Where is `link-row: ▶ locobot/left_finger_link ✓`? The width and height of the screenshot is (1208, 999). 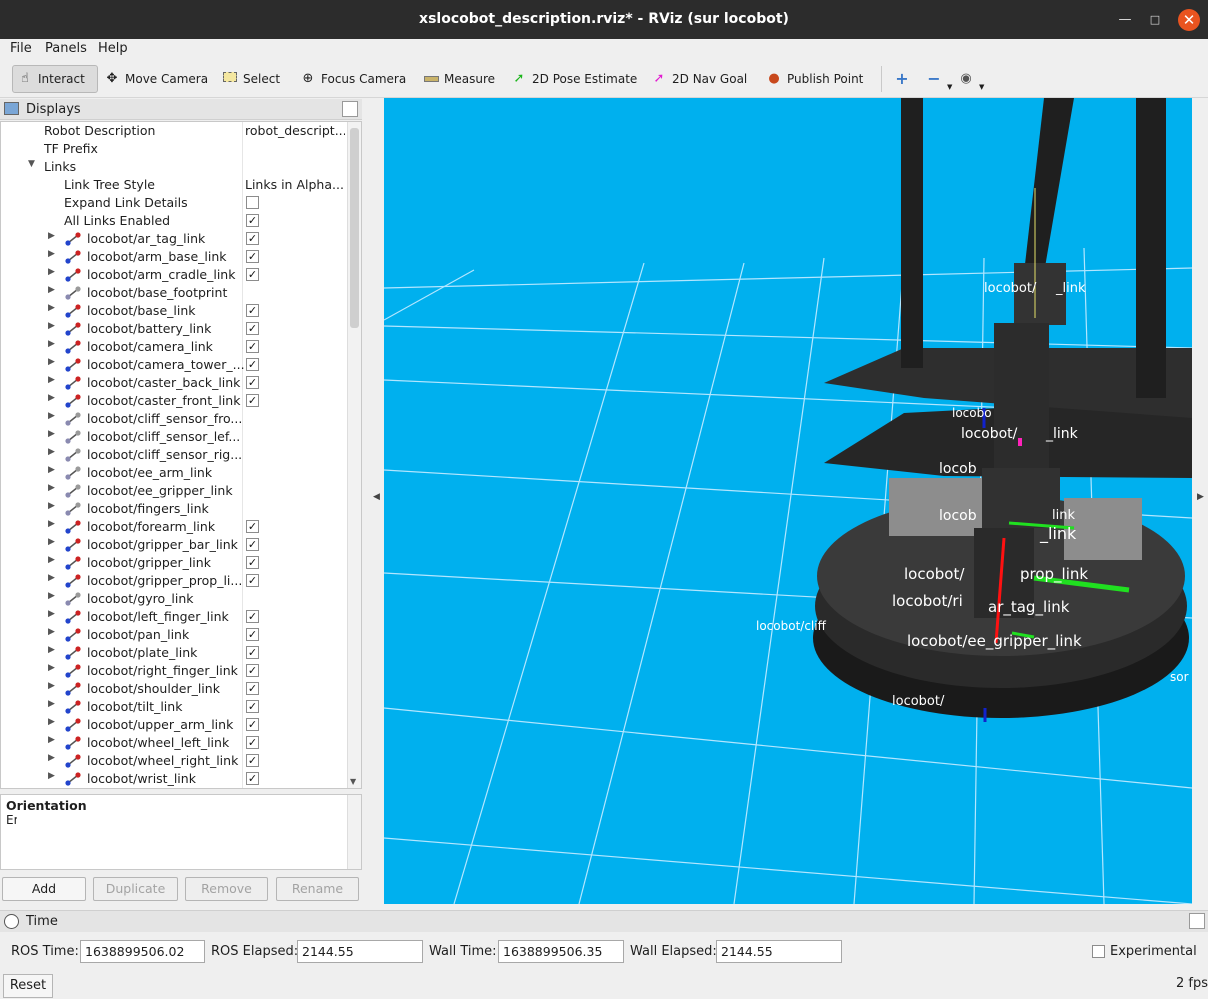 link-row: ▶ locobot/left_finger_link ✓ is located at coordinates (174, 617).